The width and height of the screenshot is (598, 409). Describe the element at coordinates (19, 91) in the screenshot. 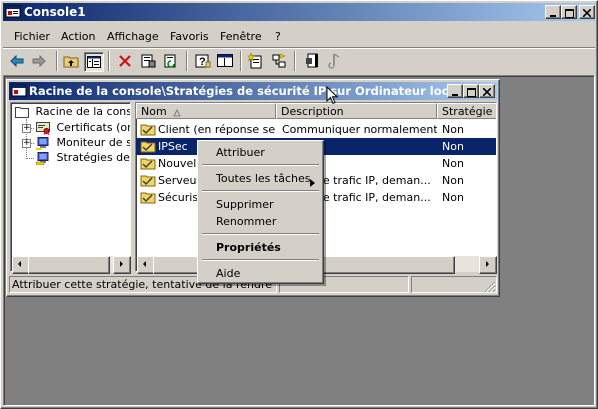

I see `child-window-icon` at that location.